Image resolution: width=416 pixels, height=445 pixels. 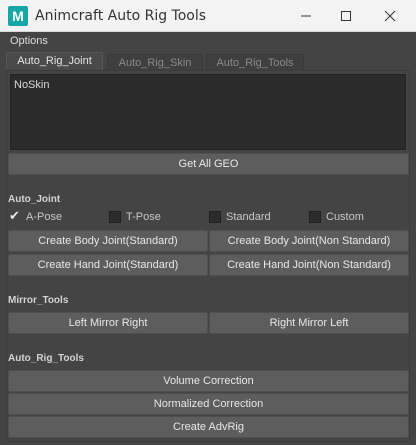 I want to click on title-bar: M Animcraft Auto Rig Tools, so click(x=208, y=16).